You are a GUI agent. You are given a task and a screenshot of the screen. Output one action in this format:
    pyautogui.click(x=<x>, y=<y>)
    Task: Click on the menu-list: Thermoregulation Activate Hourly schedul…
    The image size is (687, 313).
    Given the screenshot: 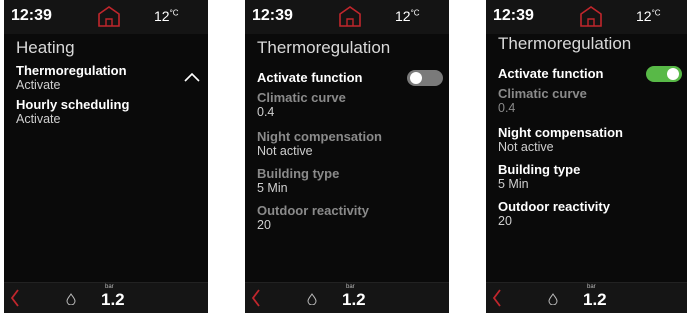 What is the action you would take?
    pyautogui.click(x=108, y=97)
    